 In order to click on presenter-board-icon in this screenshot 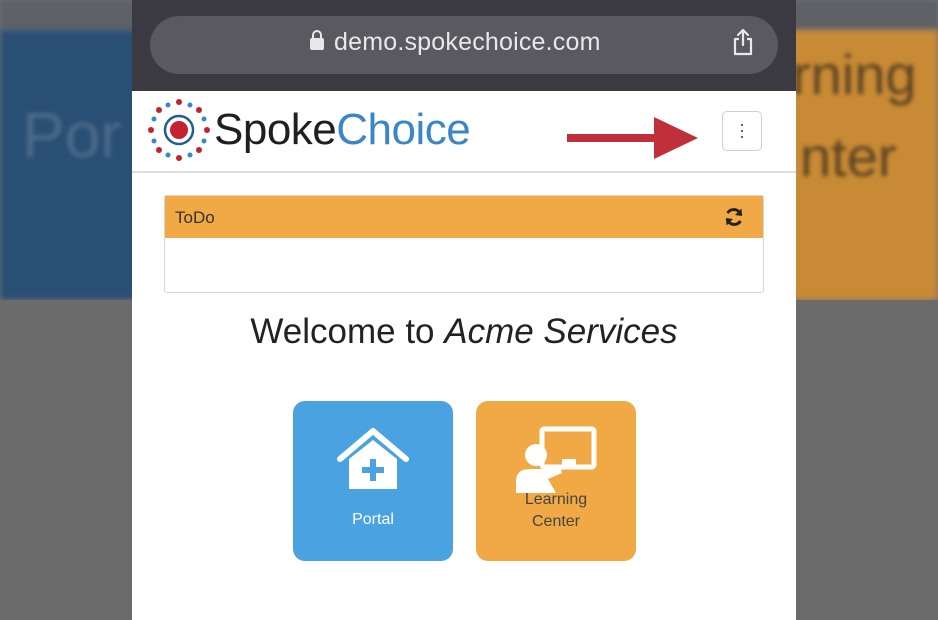, I will do `click(556, 459)`.